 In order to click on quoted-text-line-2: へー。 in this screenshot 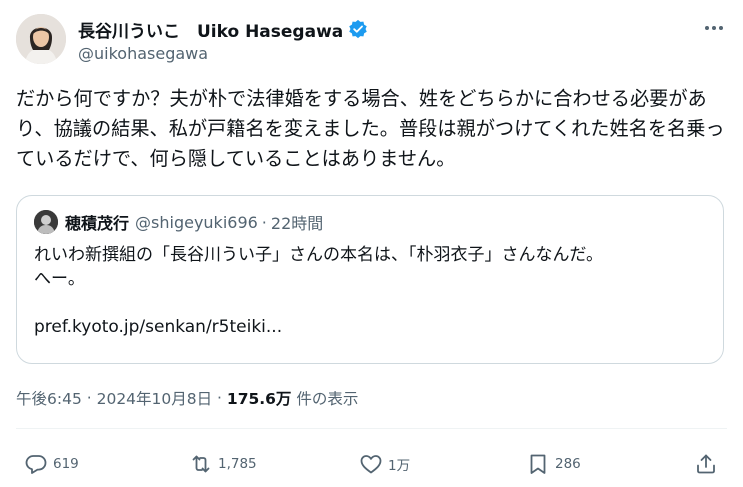, I will do `click(59, 279)`.